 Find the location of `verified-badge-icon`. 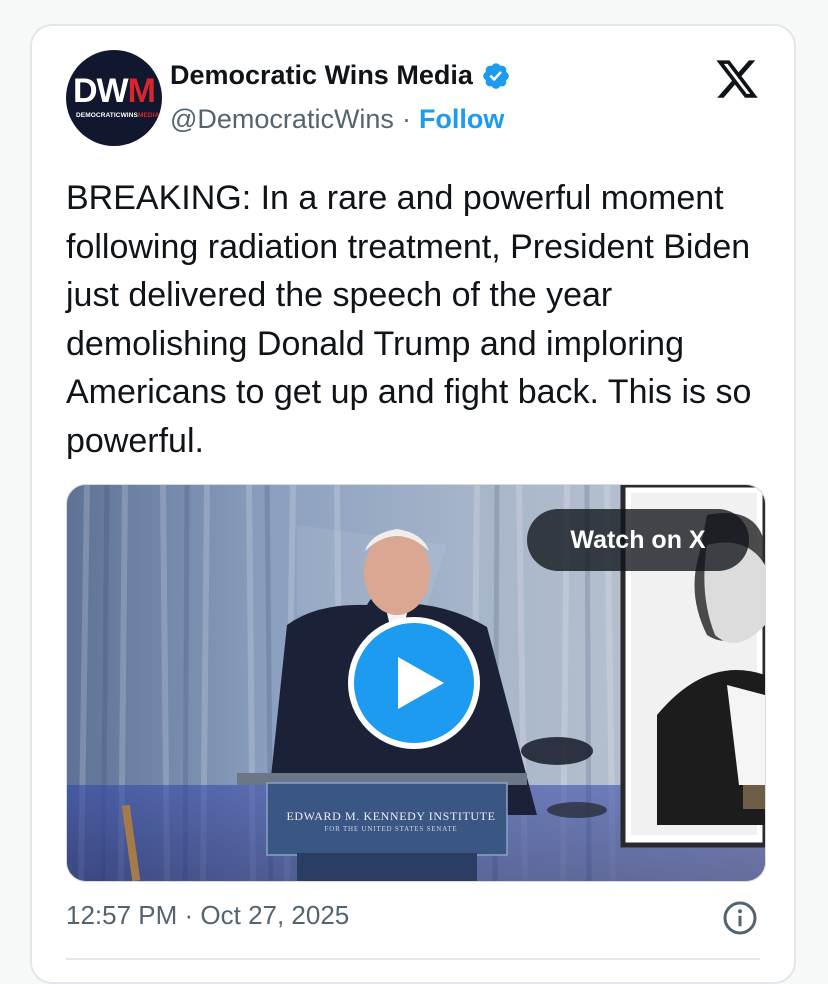

verified-badge-icon is located at coordinates (496, 75).